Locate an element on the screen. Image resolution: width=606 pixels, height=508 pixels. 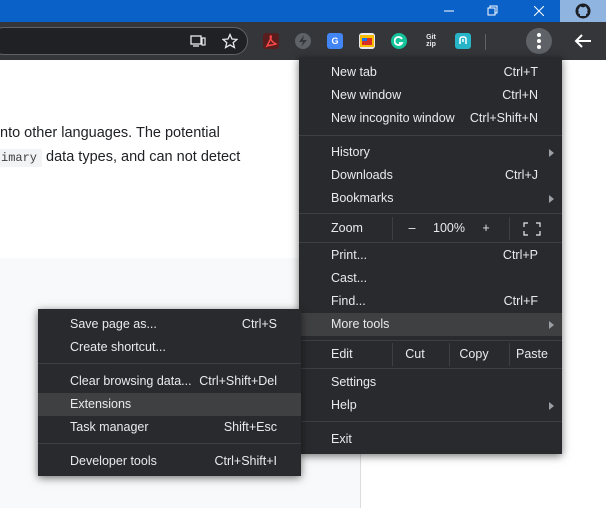
grammarly-icon is located at coordinates (399, 41).